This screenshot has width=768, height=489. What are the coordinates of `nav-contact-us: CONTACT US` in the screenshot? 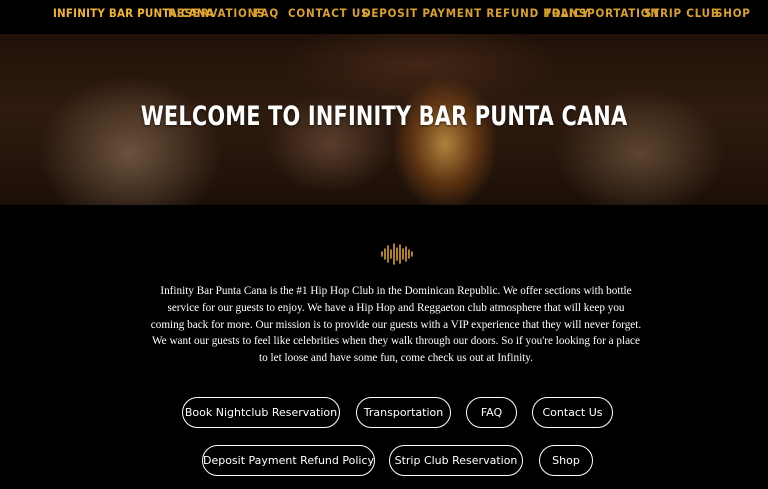 It's located at (328, 13).